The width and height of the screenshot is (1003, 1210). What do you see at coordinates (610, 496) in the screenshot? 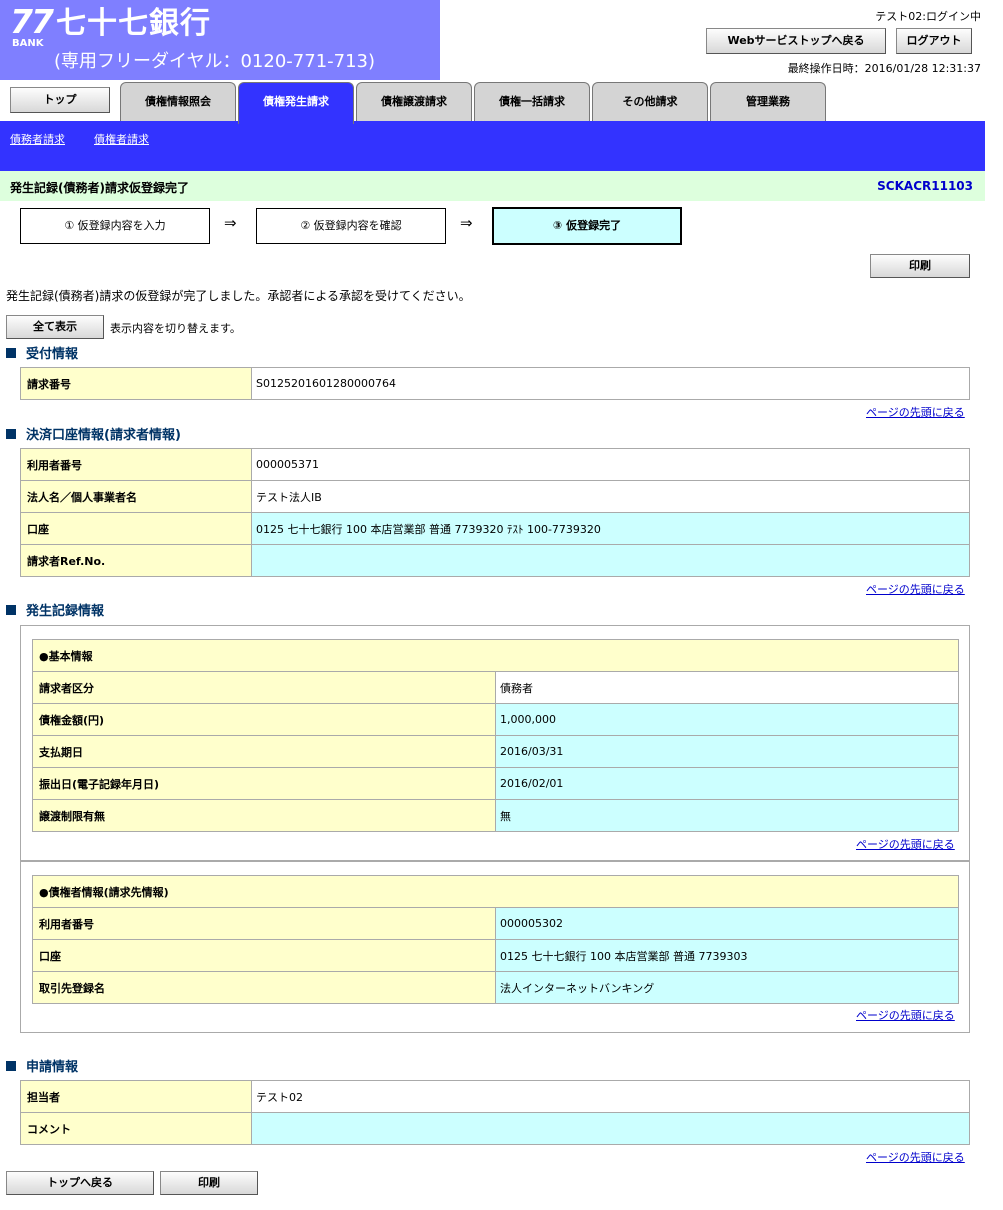
I see `corp-name-value: テスト法人IB` at bounding box center [610, 496].